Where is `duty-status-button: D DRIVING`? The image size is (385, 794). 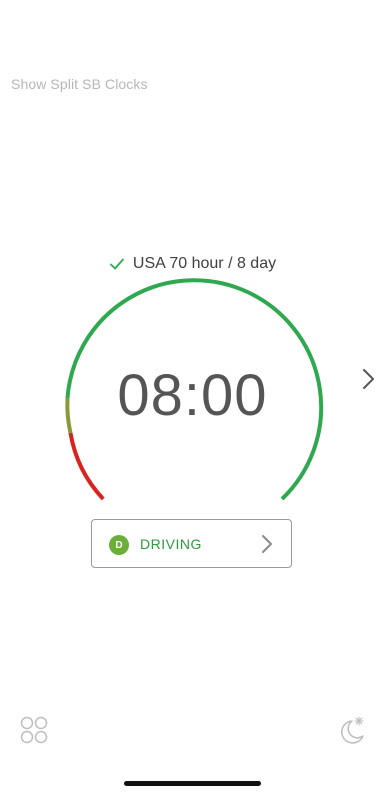
duty-status-button: D DRIVING is located at coordinates (191, 543).